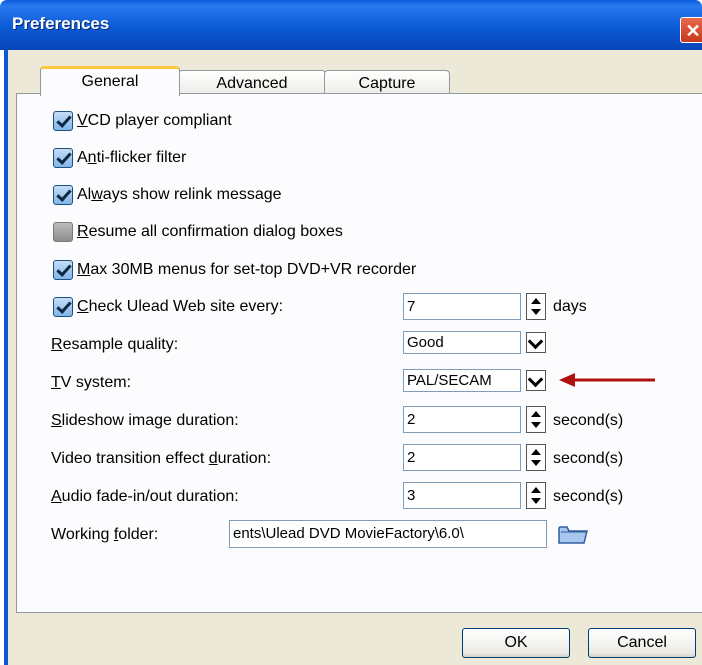 Image resolution: width=702 pixels, height=665 pixels. What do you see at coordinates (63, 307) in the screenshot?
I see `check-ulead-checkbox` at bounding box center [63, 307].